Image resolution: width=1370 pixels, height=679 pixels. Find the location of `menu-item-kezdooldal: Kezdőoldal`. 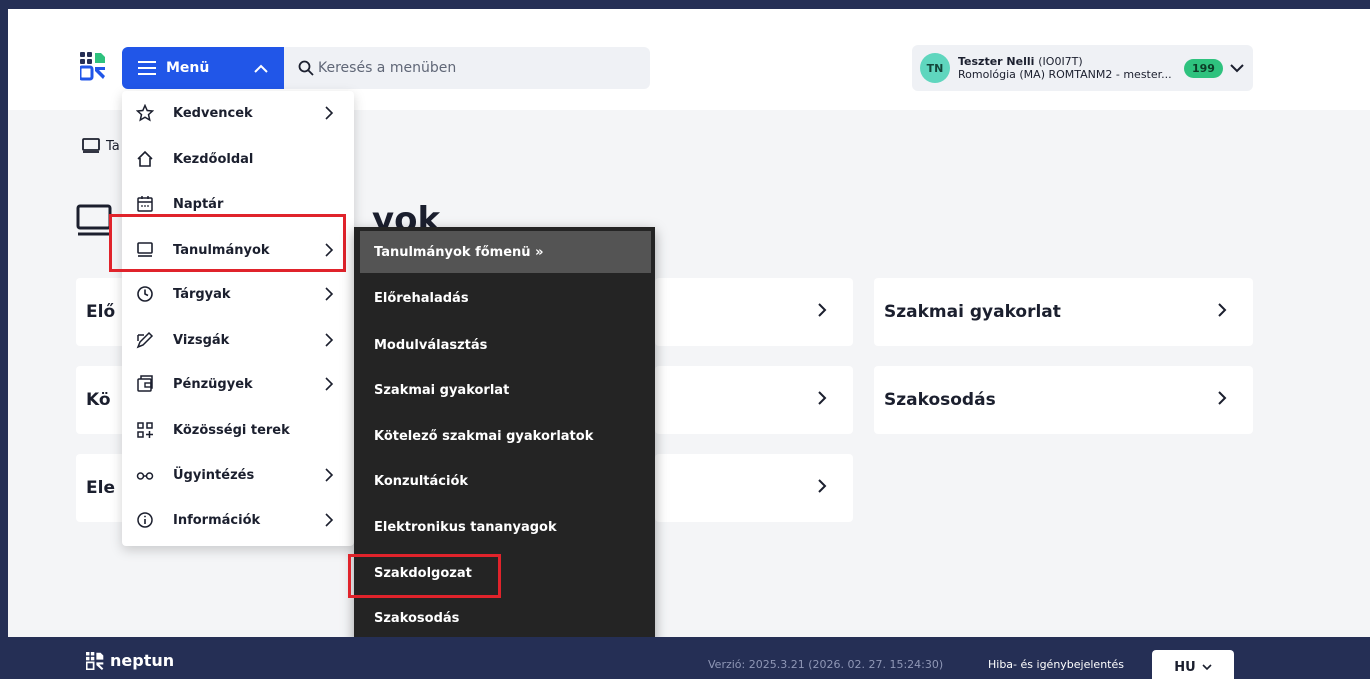

menu-item-kezdooldal: Kezdőoldal is located at coordinates (238, 159).